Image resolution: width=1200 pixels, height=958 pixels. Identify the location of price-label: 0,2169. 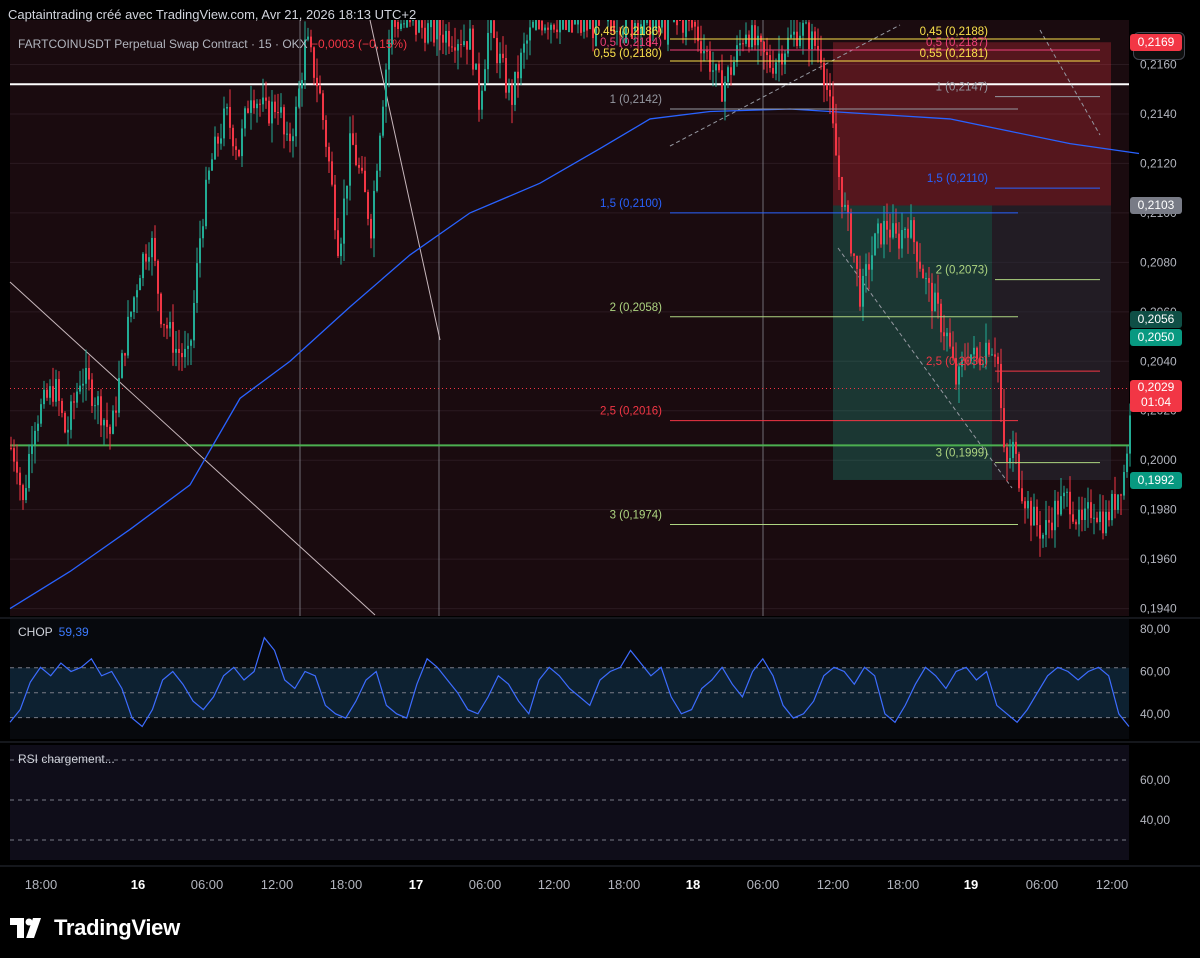
(1156, 43).